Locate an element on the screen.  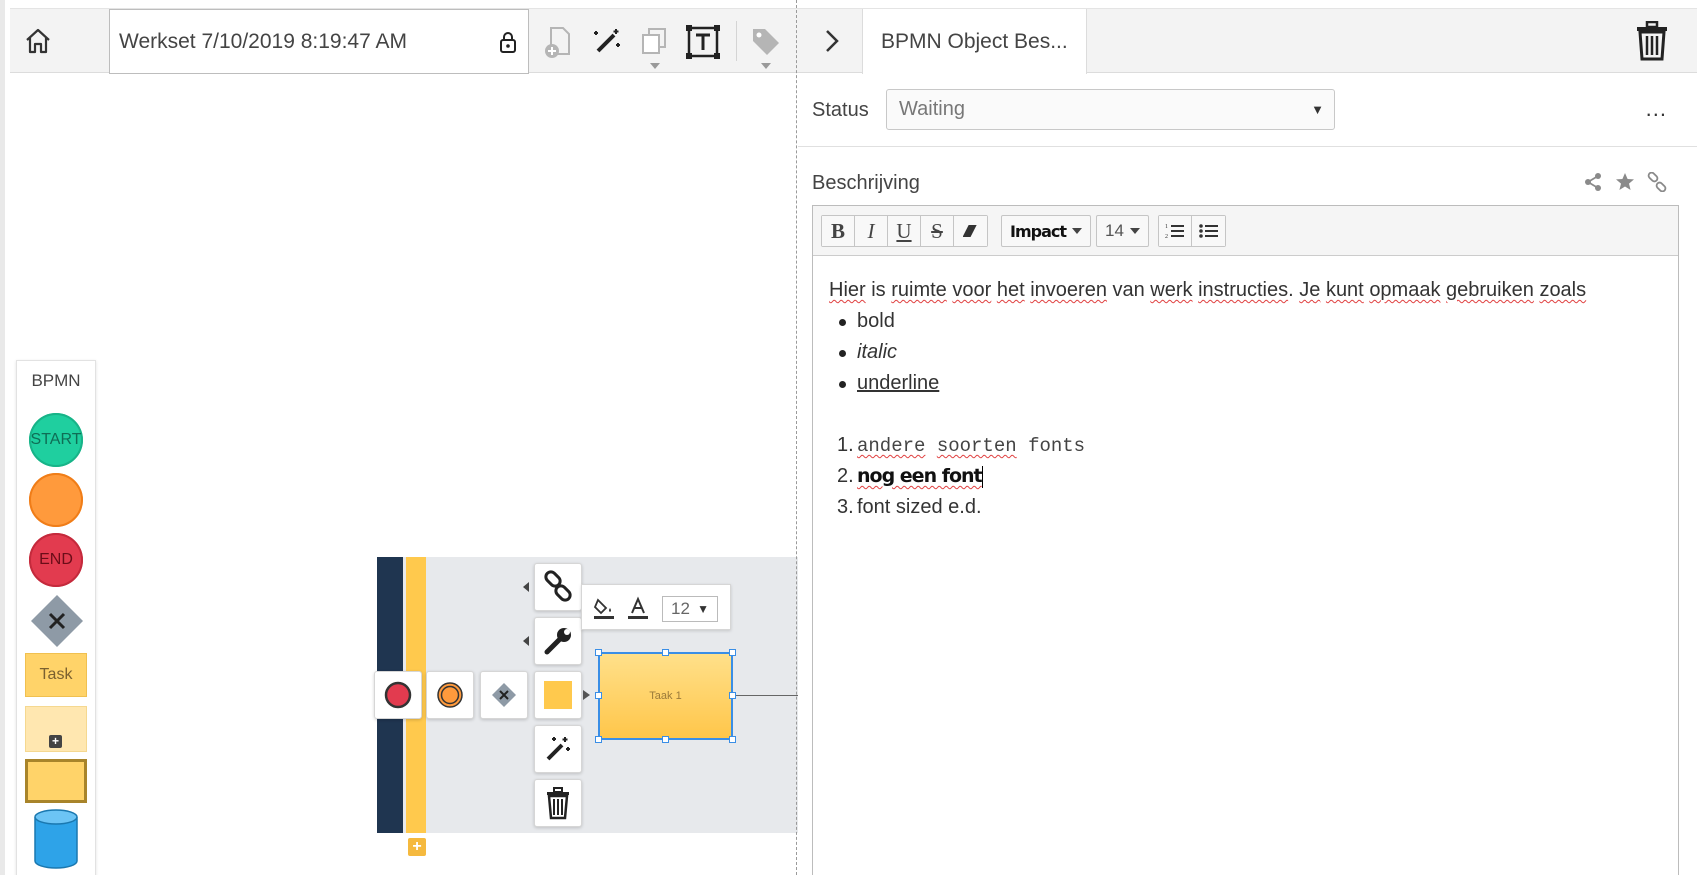
text-word: andere is located at coordinates (891, 446).